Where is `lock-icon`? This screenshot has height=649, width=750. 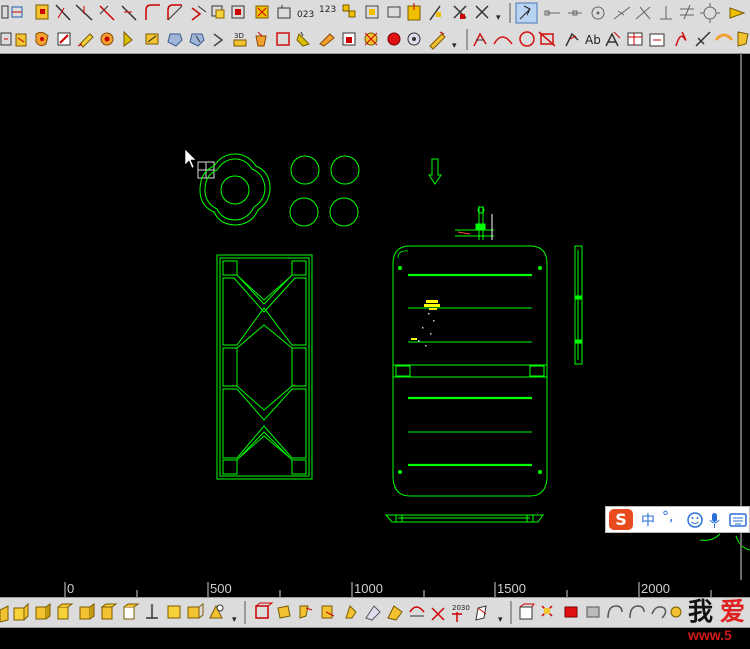
lock-icon is located at coordinates (349, 39).